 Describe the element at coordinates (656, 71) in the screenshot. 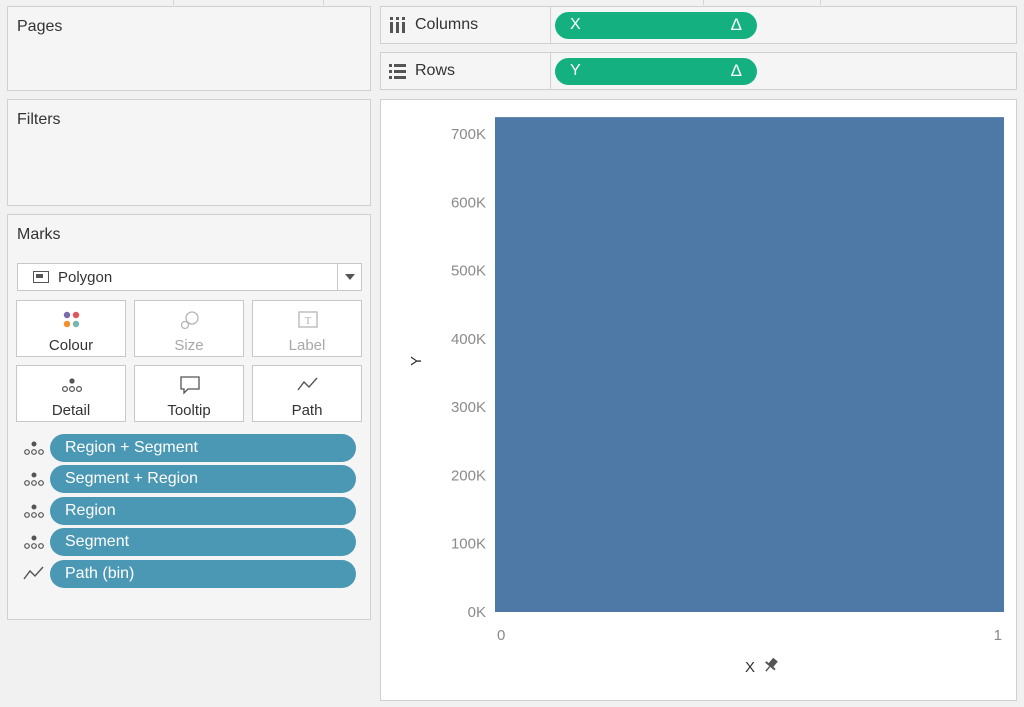

I see `rows-pill-y: Y Δ` at that location.